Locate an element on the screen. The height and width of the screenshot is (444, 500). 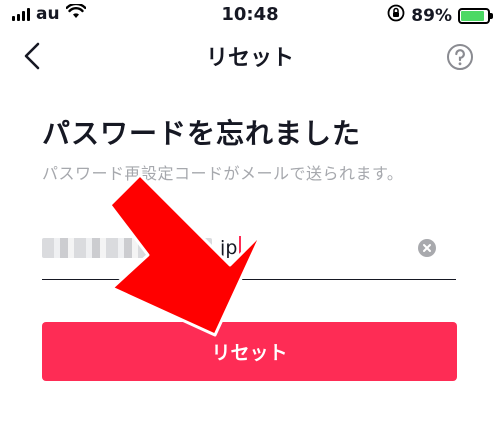
redacted-email-mask is located at coordinates (127, 248).